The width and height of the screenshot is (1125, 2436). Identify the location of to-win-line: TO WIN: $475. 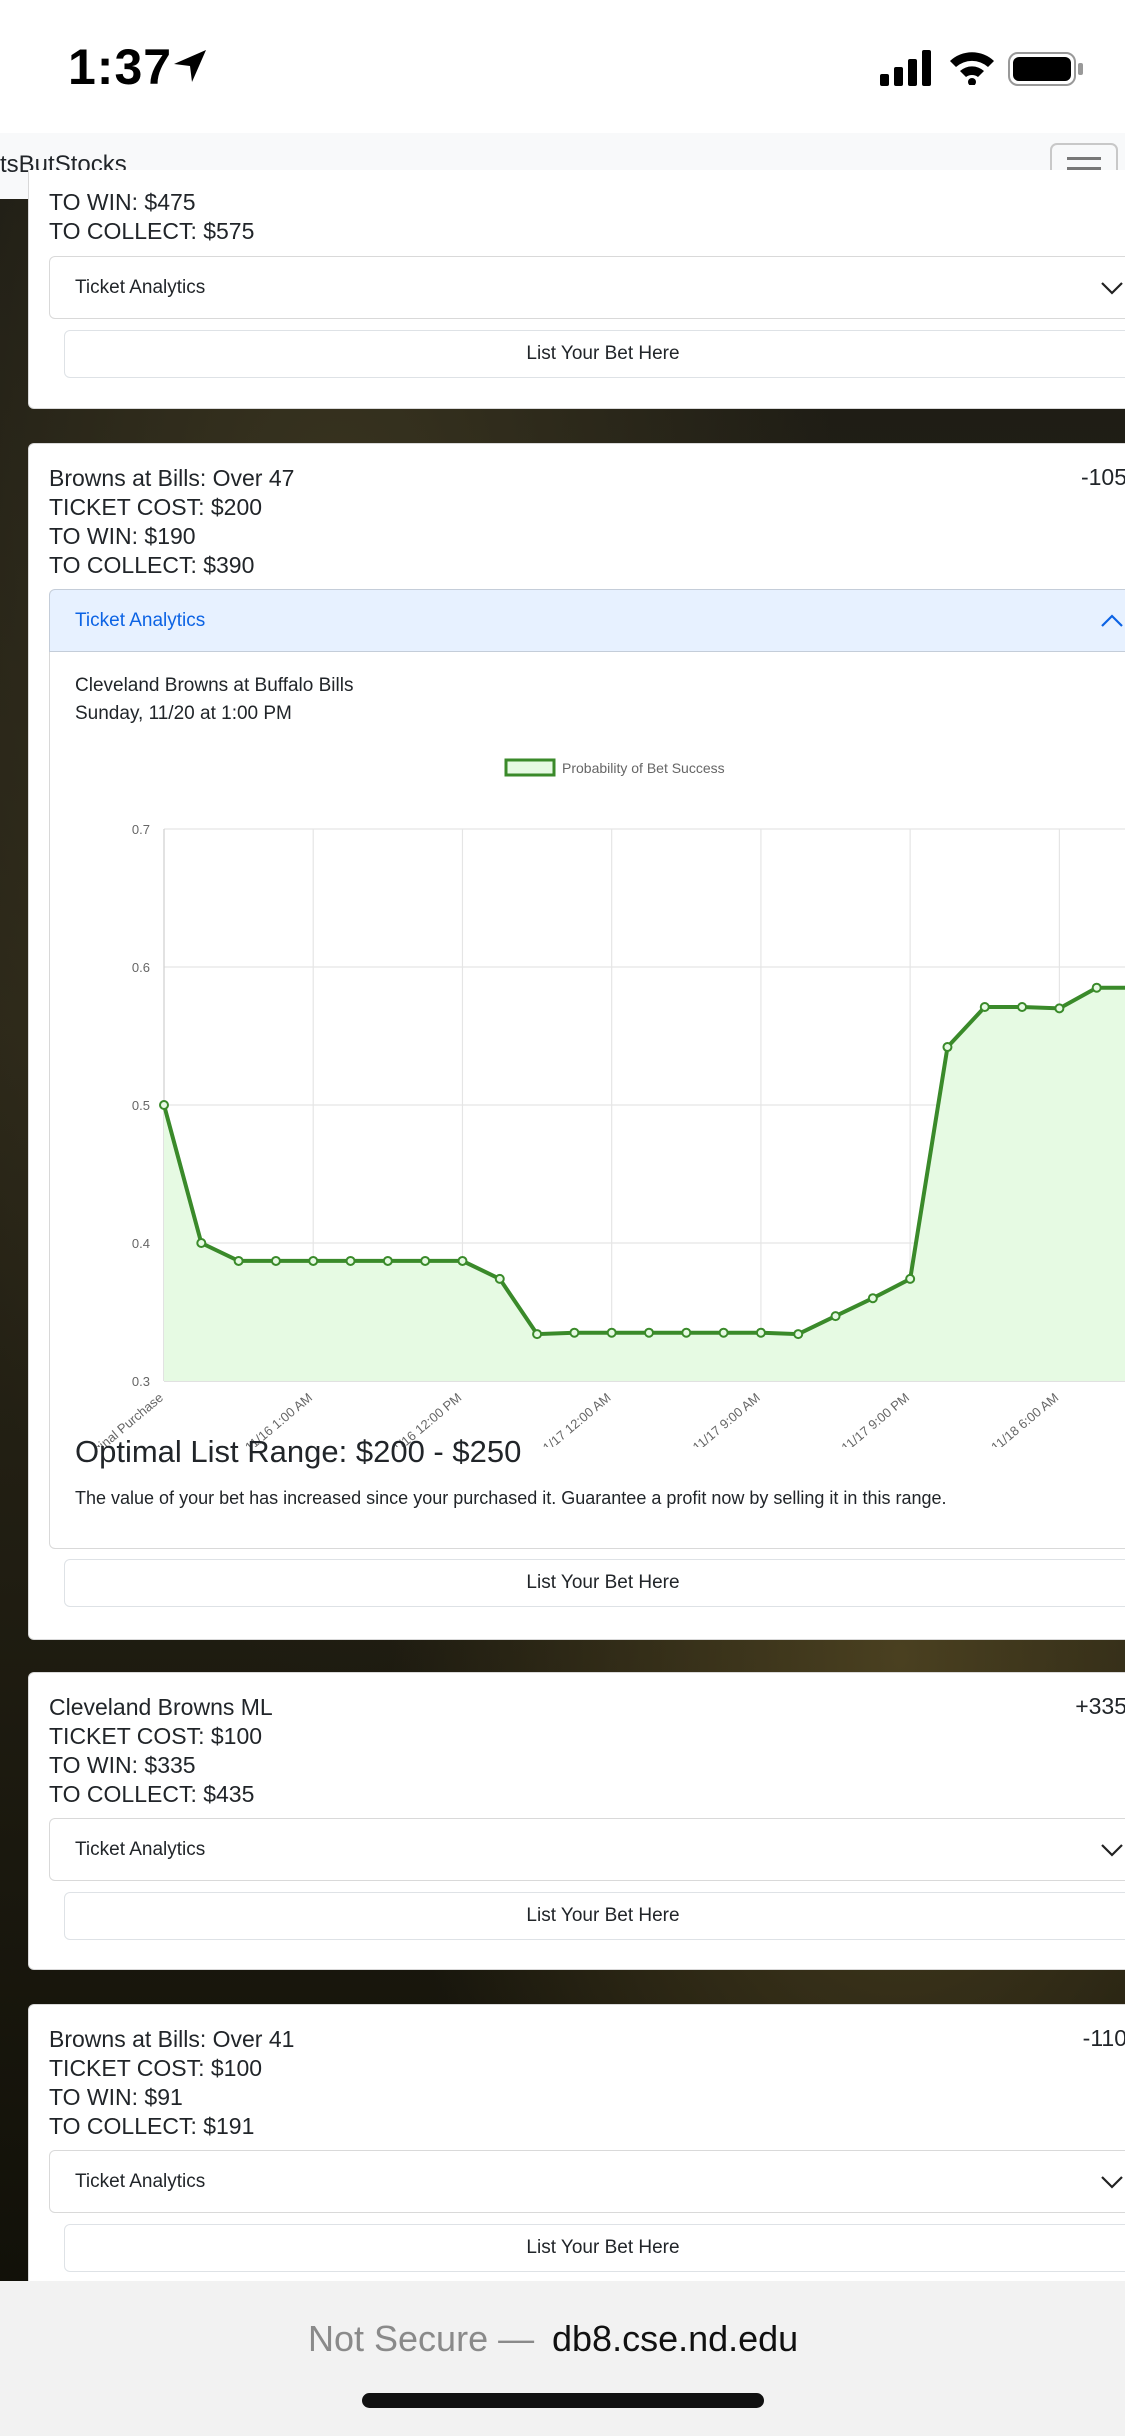
(122, 202).